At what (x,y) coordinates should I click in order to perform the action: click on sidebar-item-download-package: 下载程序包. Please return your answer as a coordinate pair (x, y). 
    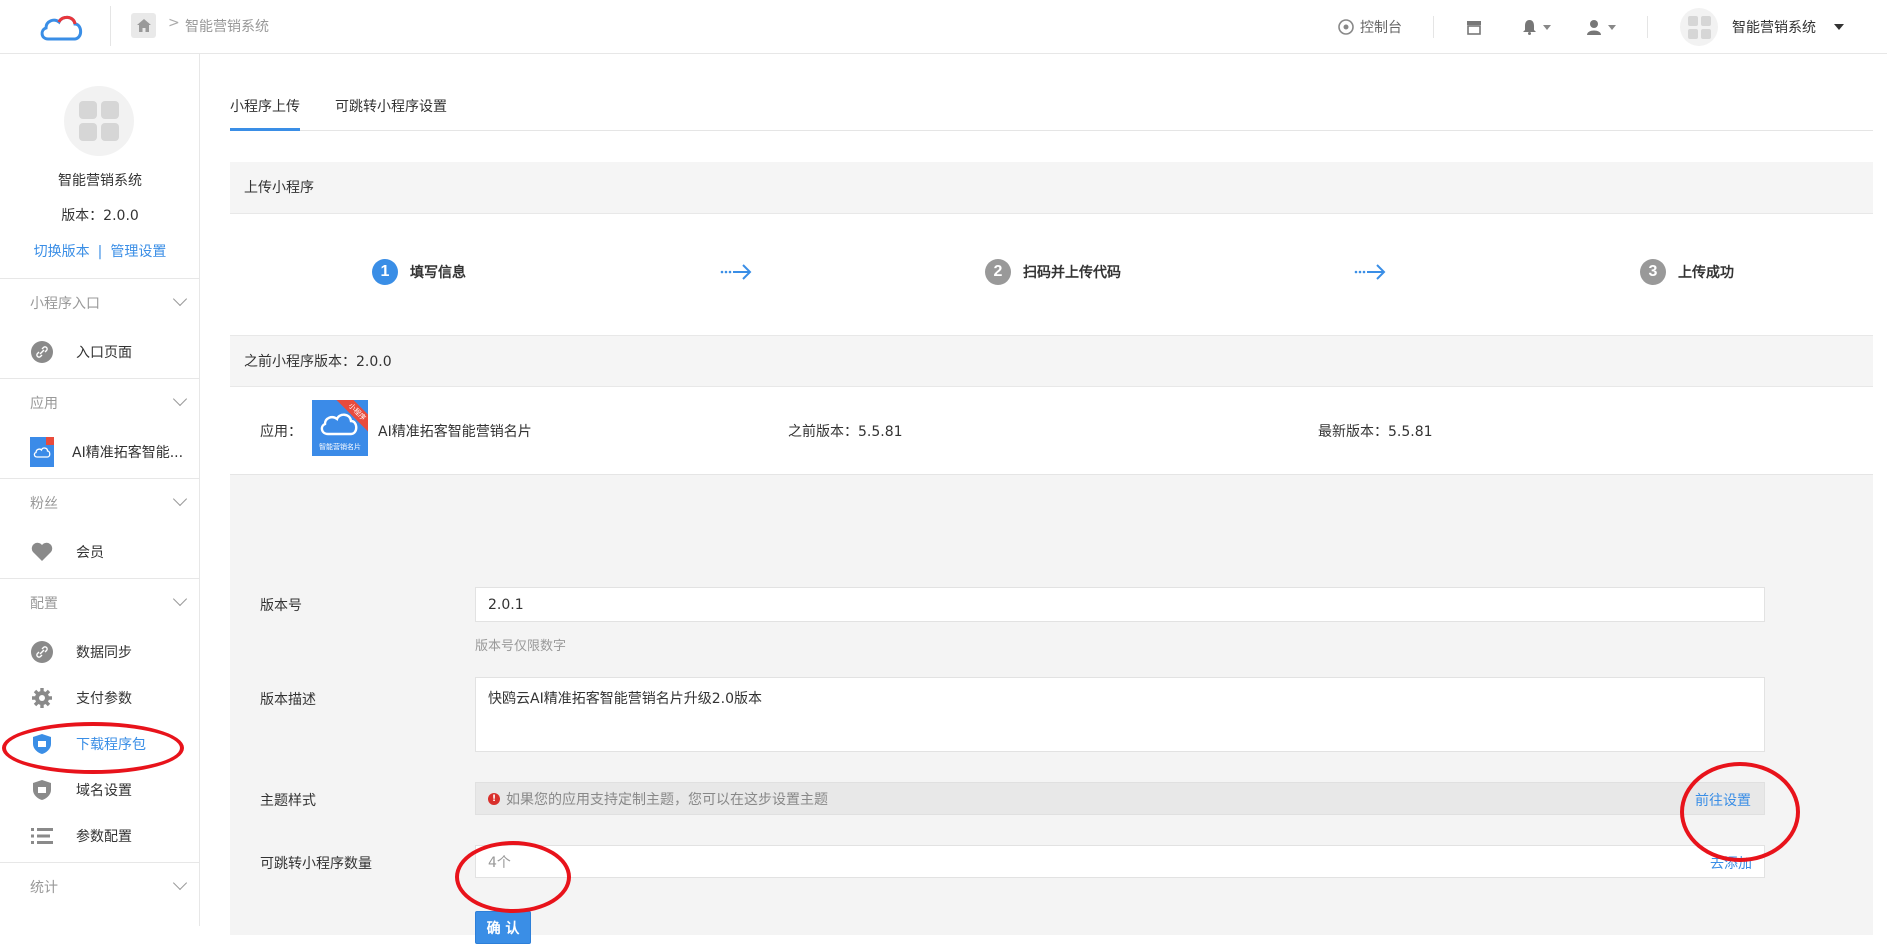
    Looking at the image, I should click on (99, 744).